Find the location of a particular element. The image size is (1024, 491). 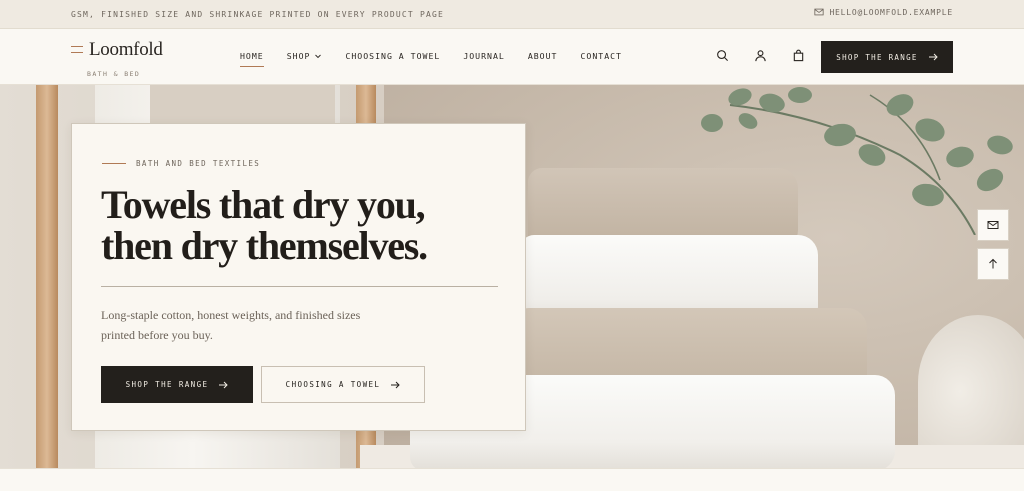

nav-label: SHOP is located at coordinates (298, 56).